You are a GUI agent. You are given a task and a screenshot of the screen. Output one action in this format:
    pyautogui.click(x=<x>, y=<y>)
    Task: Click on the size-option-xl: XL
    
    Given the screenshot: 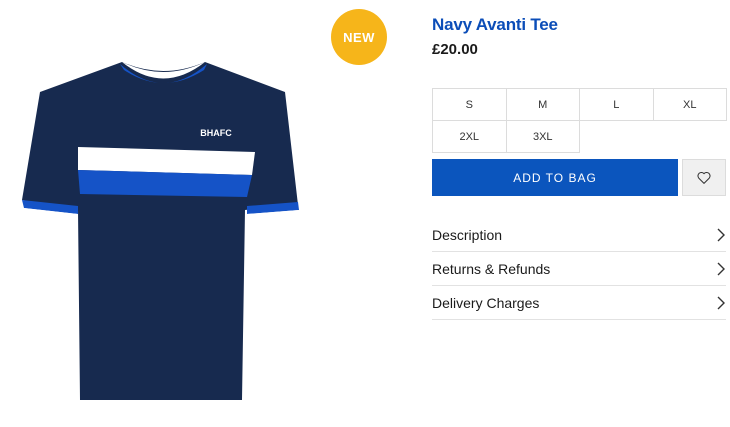 What is the action you would take?
    pyautogui.click(x=690, y=105)
    